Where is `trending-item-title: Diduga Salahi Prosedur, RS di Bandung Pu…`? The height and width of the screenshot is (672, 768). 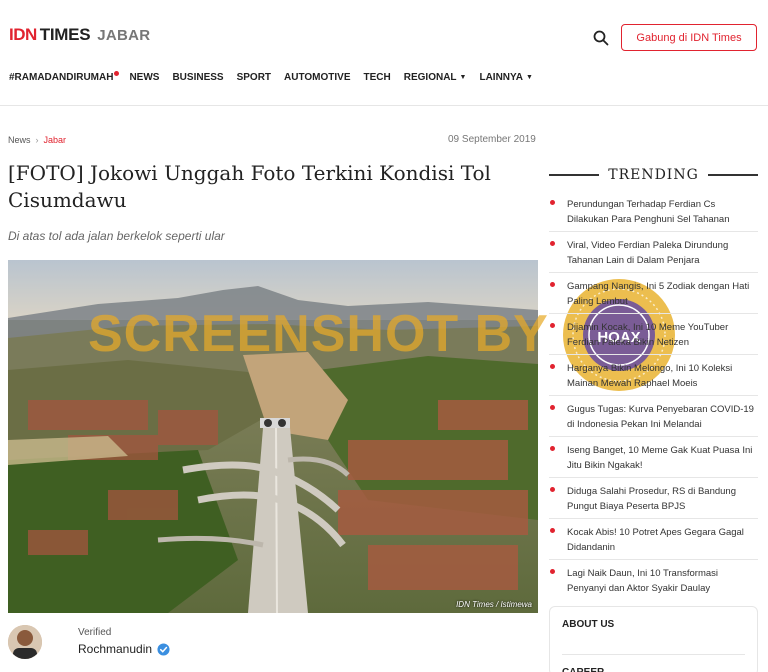 trending-item-title: Diduga Salahi Prosedur, RS di Bandung Pu… is located at coordinates (652, 499).